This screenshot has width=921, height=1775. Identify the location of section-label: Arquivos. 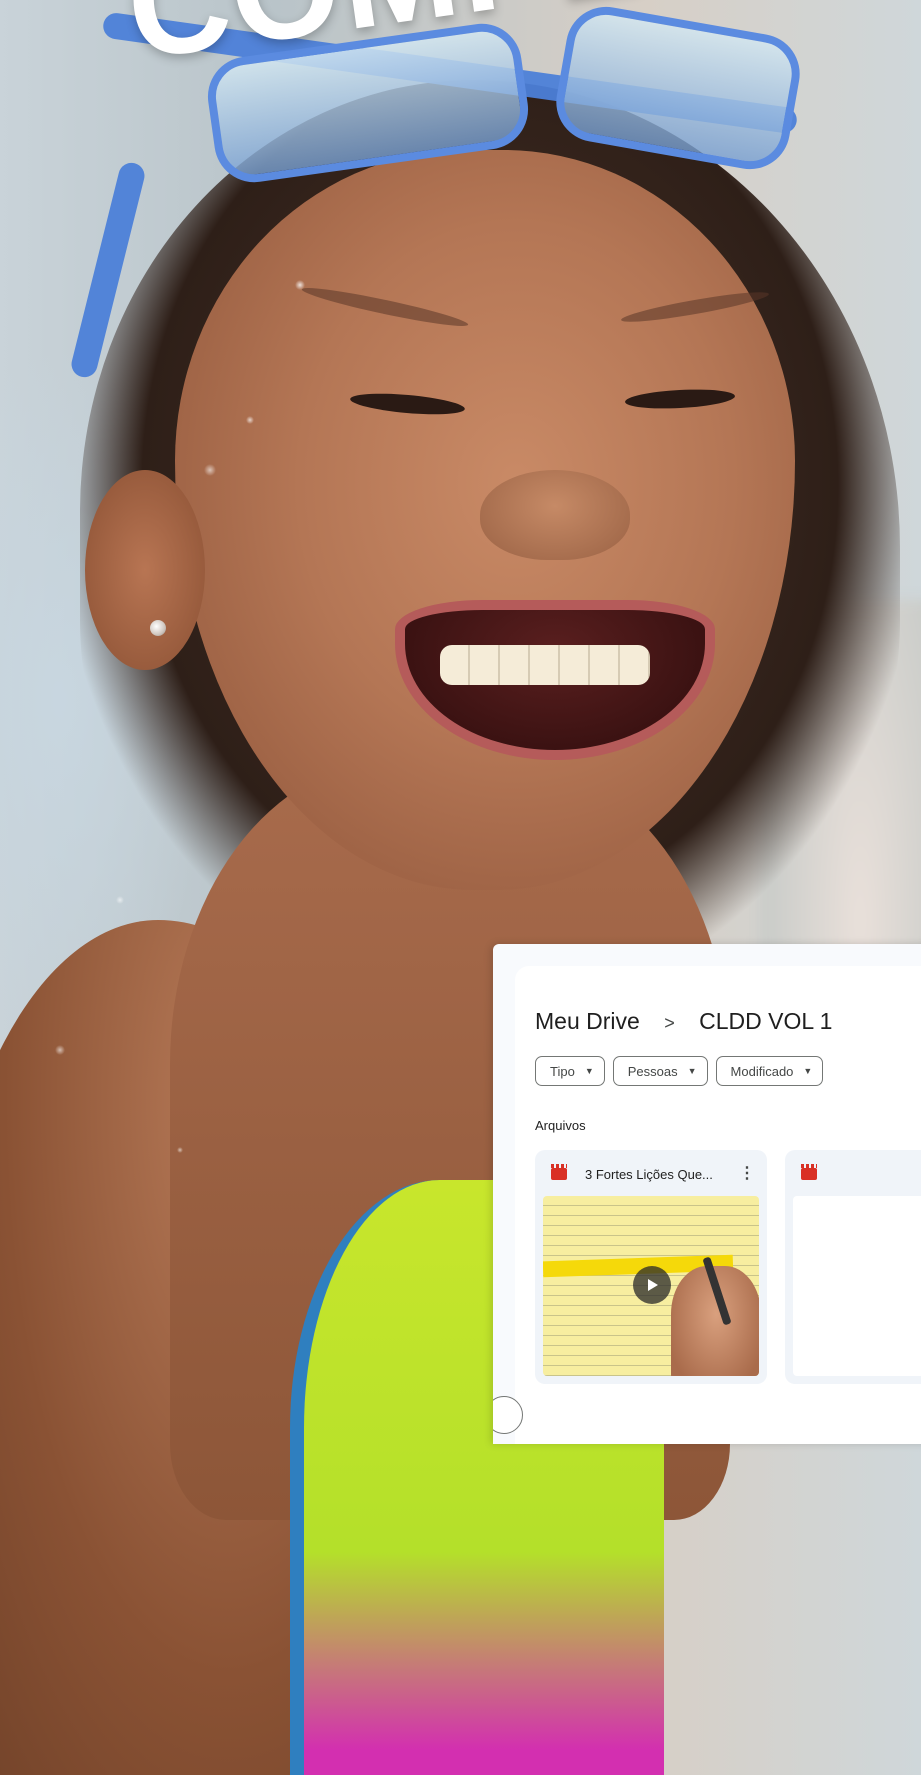
(560, 1125).